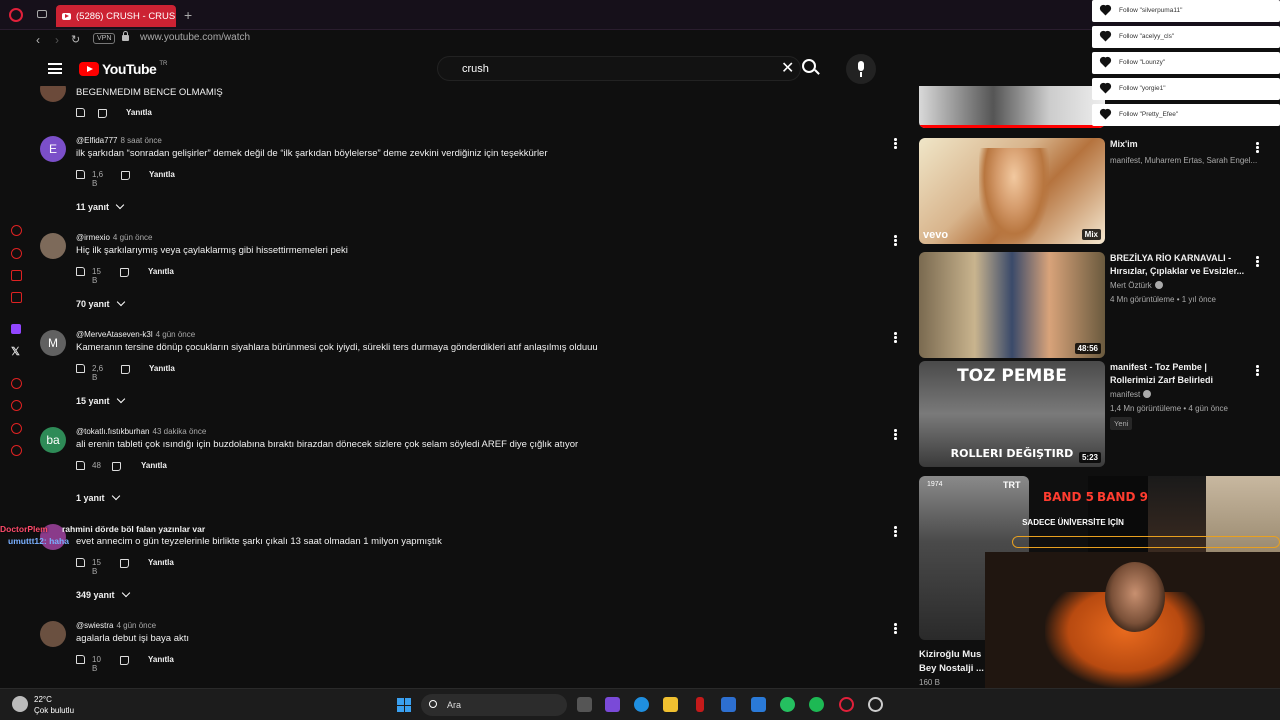  What do you see at coordinates (103, 594) in the screenshot?
I see `replies-toggle: 349 yanıt` at bounding box center [103, 594].